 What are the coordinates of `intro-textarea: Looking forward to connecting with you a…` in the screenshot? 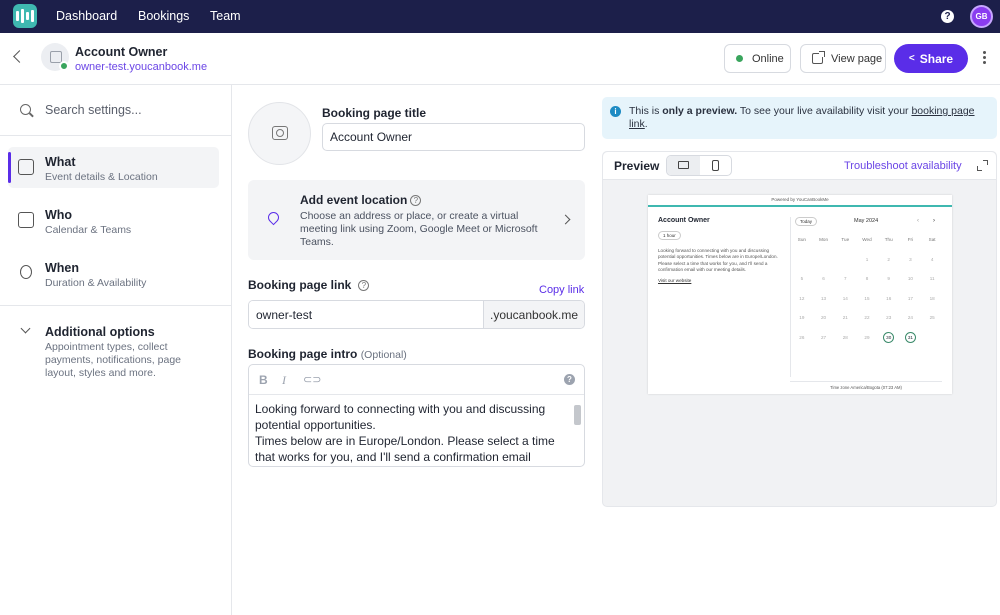 It's located at (410, 433).